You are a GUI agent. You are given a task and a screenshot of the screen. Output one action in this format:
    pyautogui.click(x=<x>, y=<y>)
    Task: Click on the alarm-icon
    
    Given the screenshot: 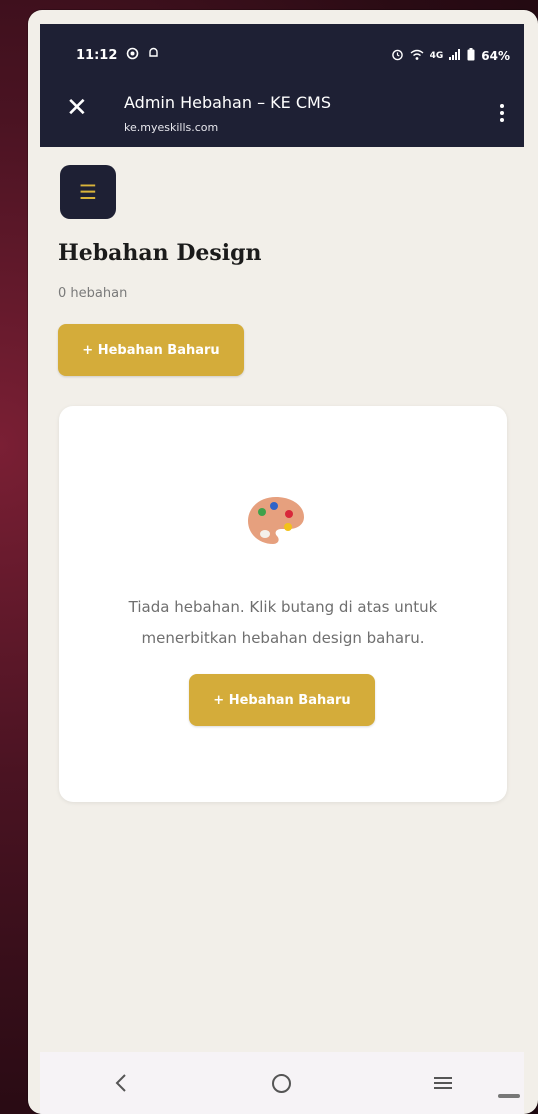 What is the action you would take?
    pyautogui.click(x=397, y=56)
    